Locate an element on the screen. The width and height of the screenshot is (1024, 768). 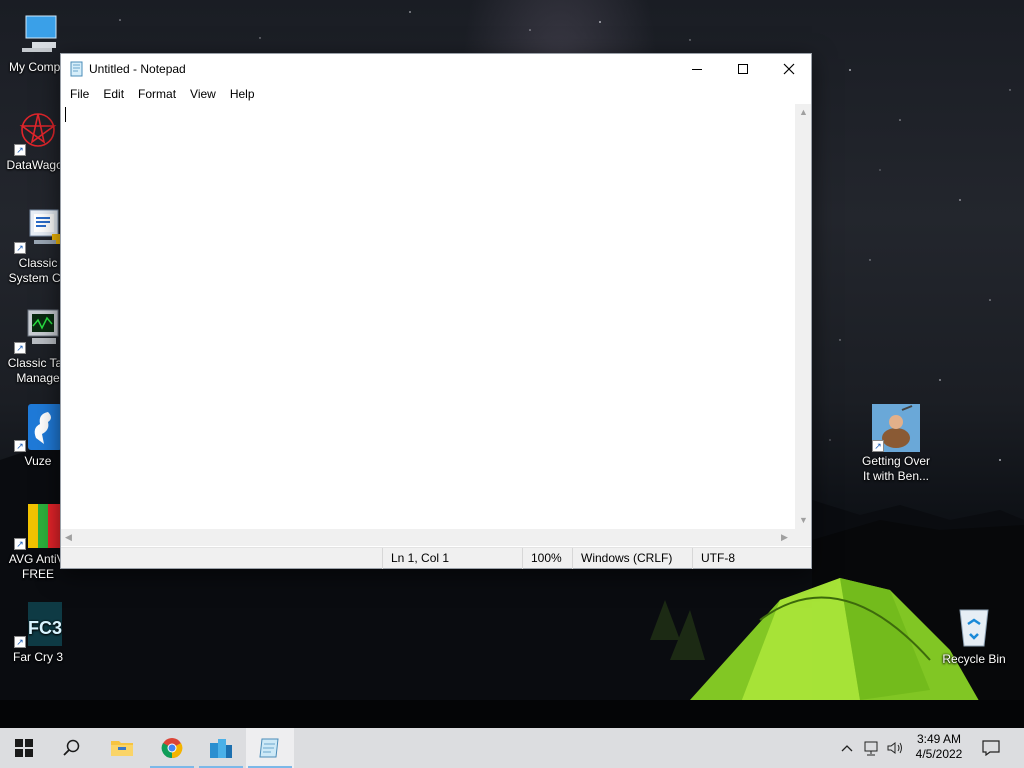
app-buildings-button is located at coordinates (221, 748).